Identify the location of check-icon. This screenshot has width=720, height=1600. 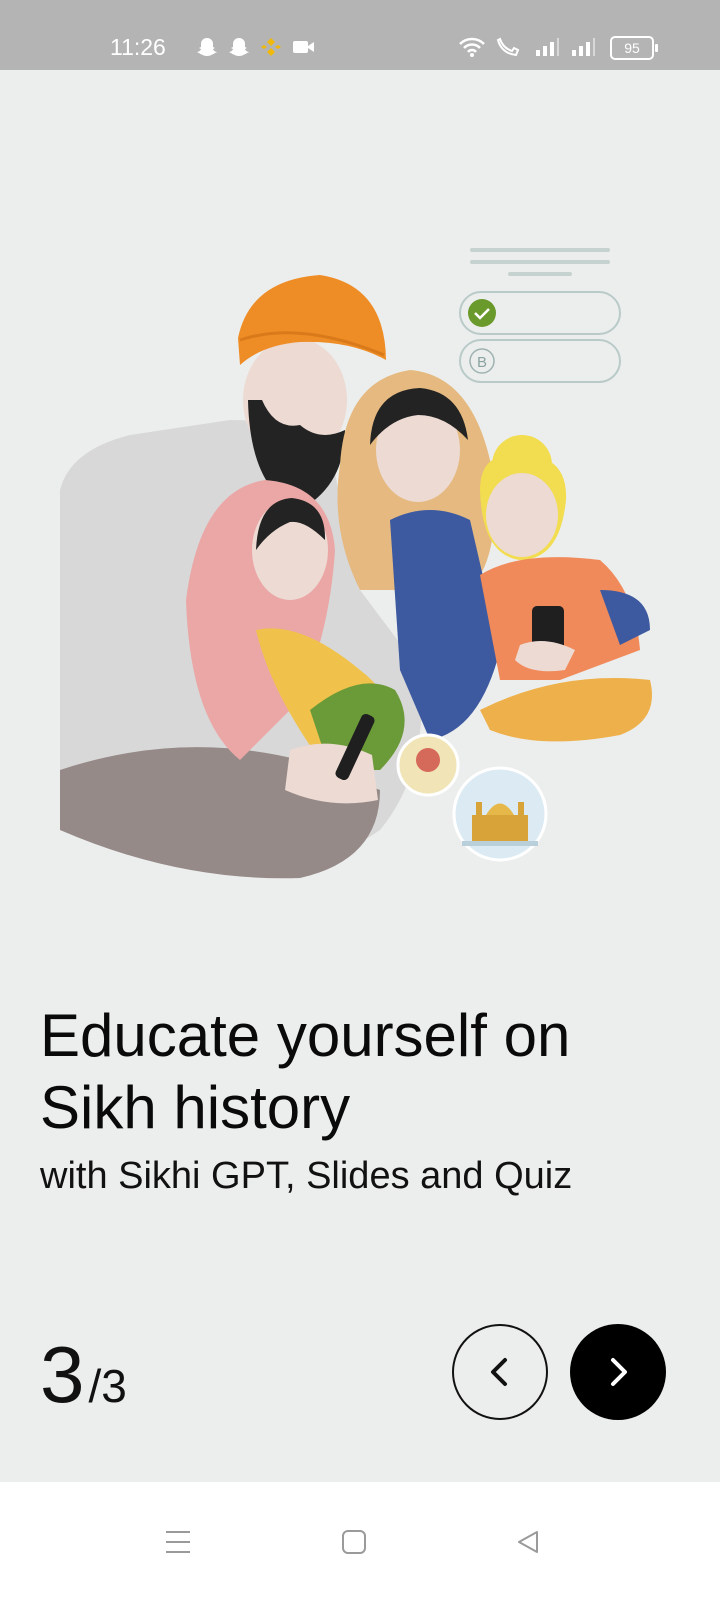
(482, 313).